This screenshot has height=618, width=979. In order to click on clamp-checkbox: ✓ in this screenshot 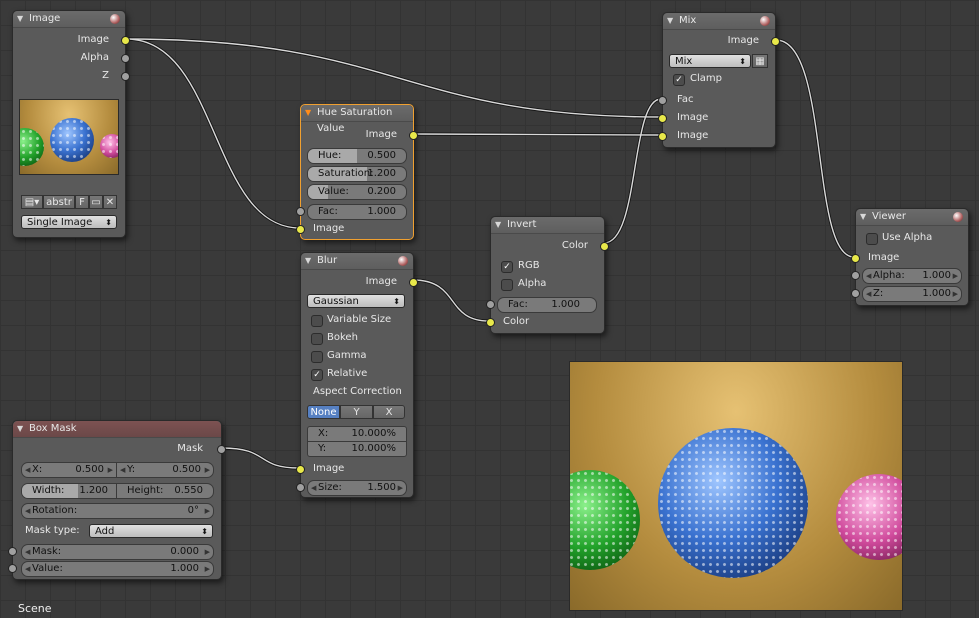, I will do `click(679, 80)`.